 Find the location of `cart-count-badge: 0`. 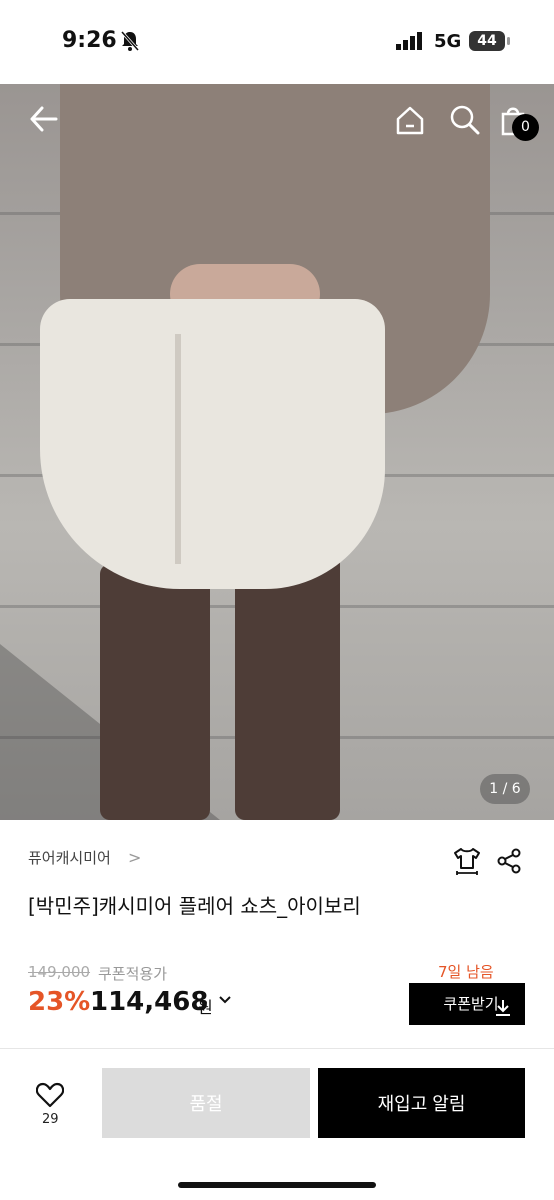

cart-count-badge: 0 is located at coordinates (525, 127).